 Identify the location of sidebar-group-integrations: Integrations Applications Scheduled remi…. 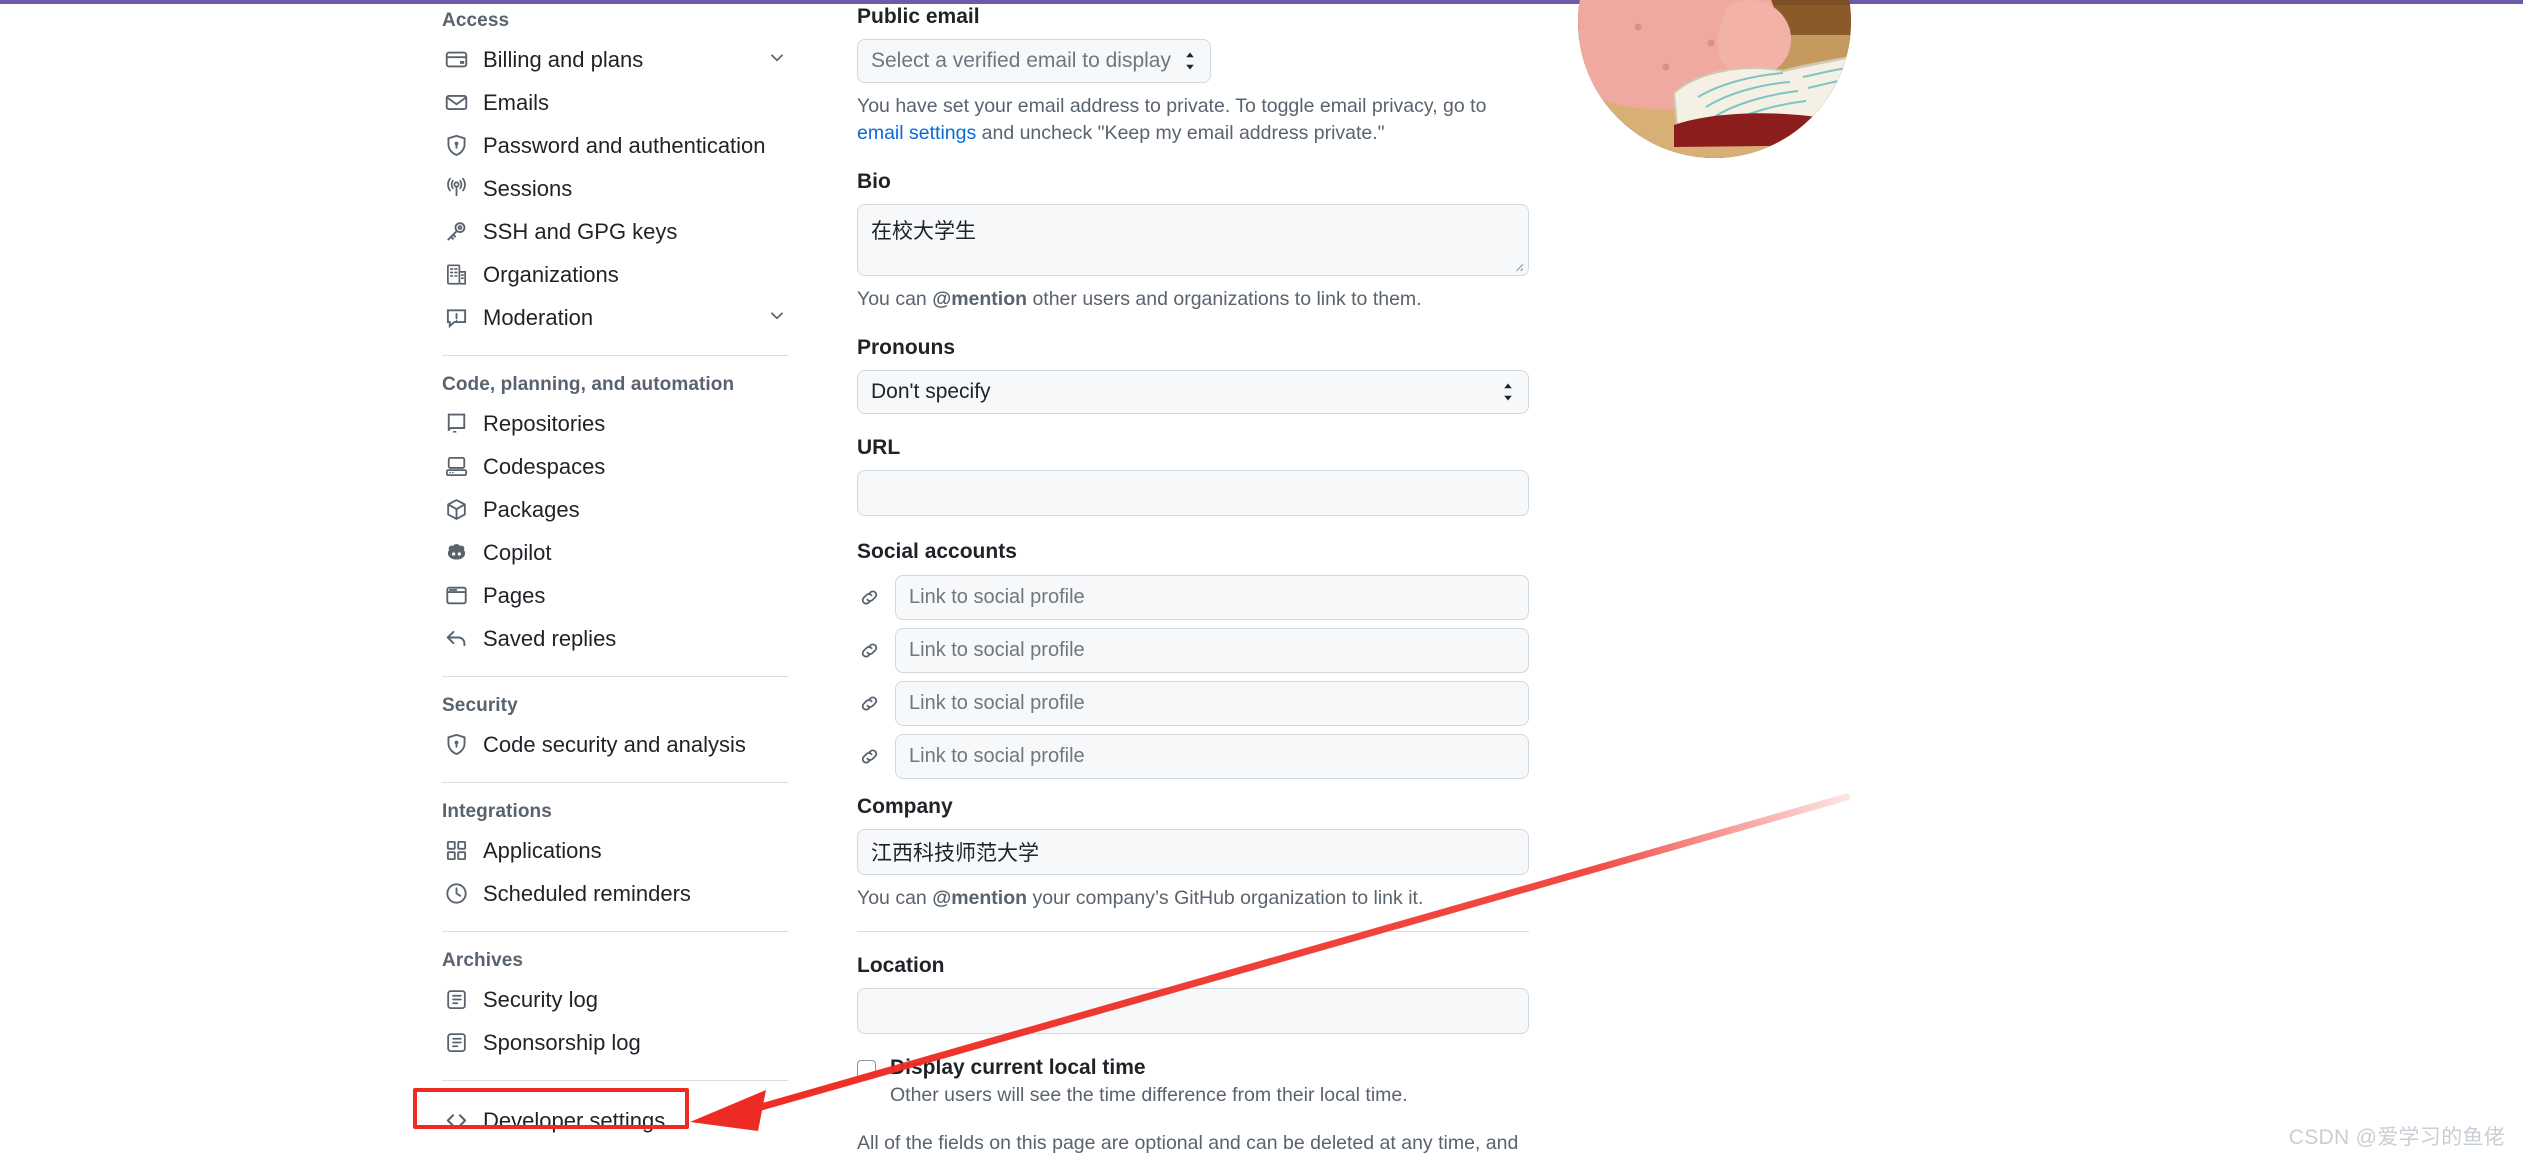
(615, 858).